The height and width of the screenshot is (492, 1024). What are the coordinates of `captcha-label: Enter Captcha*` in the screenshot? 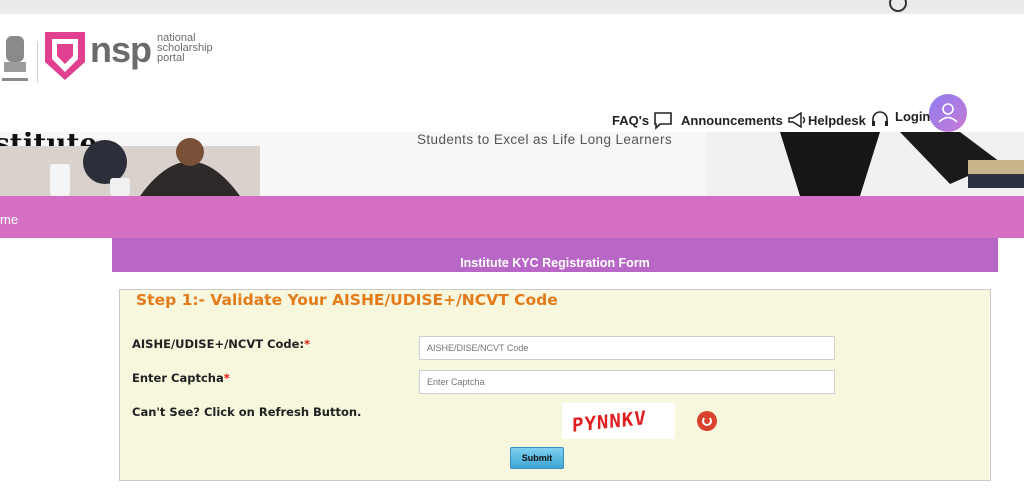 It's located at (181, 378).